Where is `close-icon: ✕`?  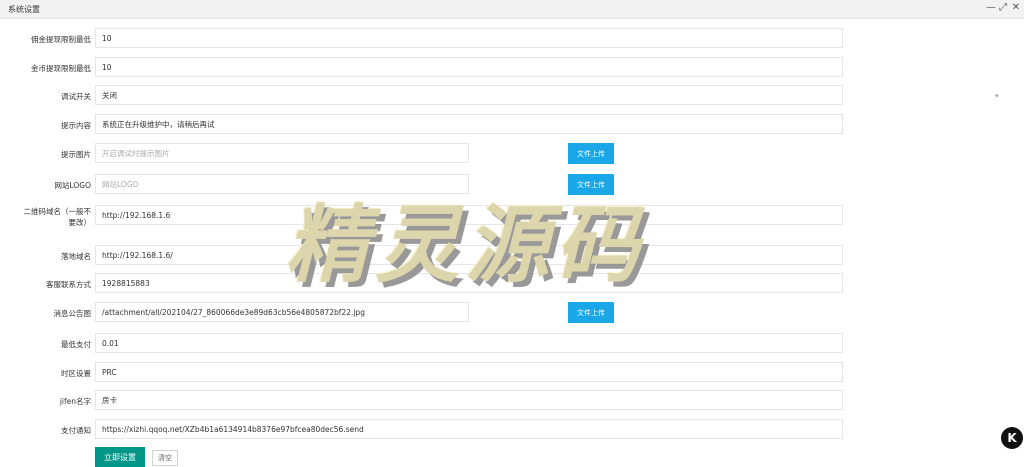 close-icon: ✕ is located at coordinates (1016, 8).